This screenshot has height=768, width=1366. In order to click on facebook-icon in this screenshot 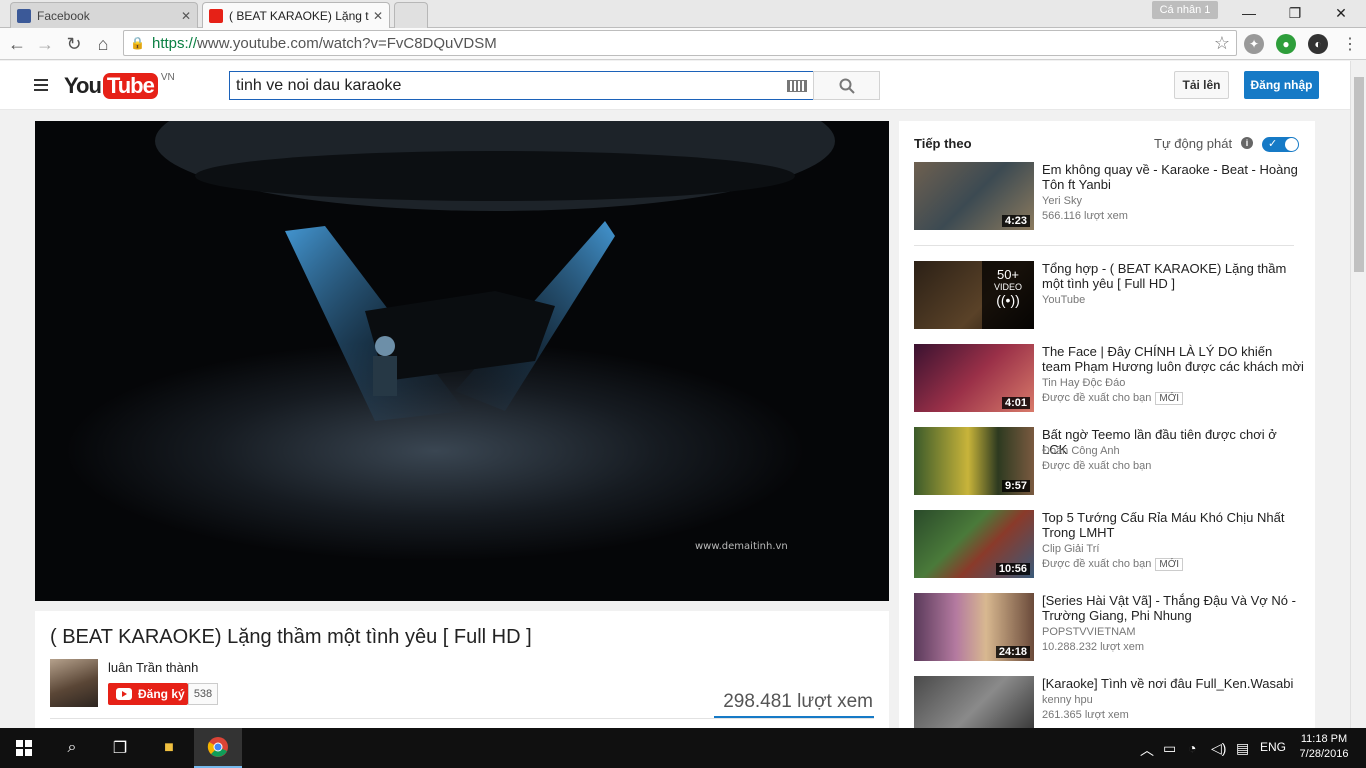, I will do `click(24, 15)`.